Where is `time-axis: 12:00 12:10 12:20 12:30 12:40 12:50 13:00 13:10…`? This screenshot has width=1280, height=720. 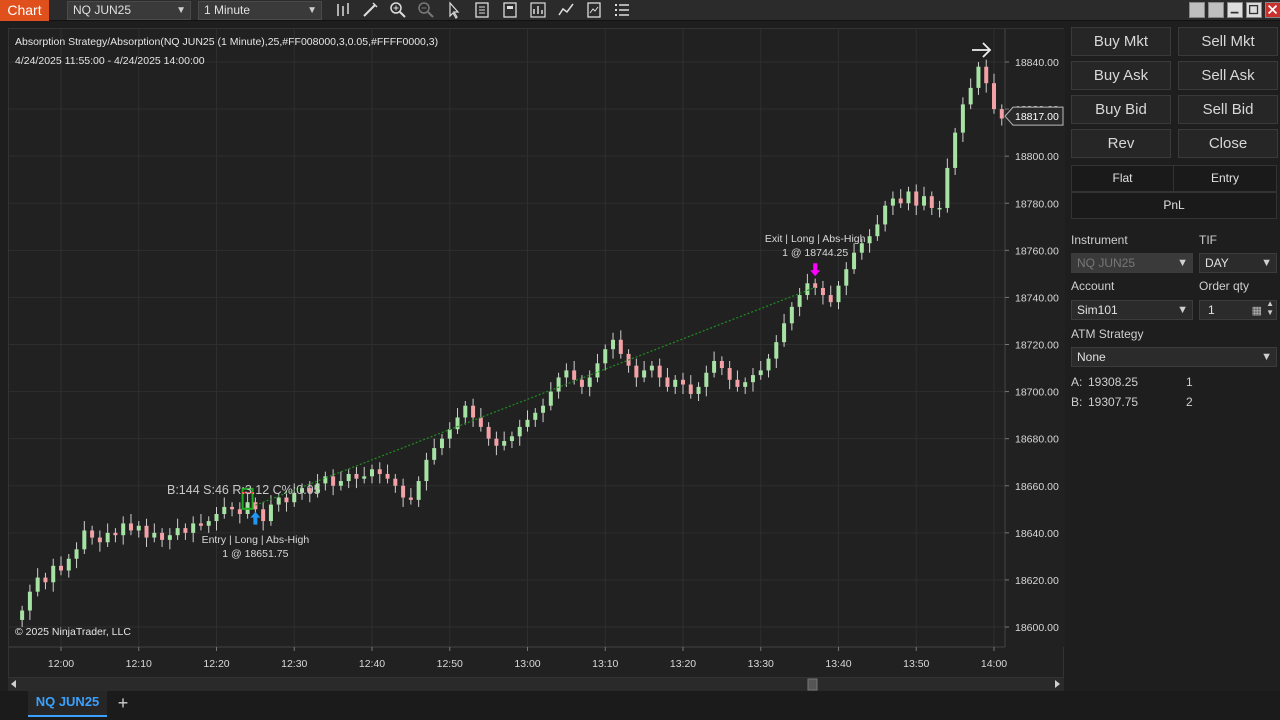
time-axis: 12:00 12:10 12:20 12:30 12:40 12:50 13:00 13:10… is located at coordinates (527, 658).